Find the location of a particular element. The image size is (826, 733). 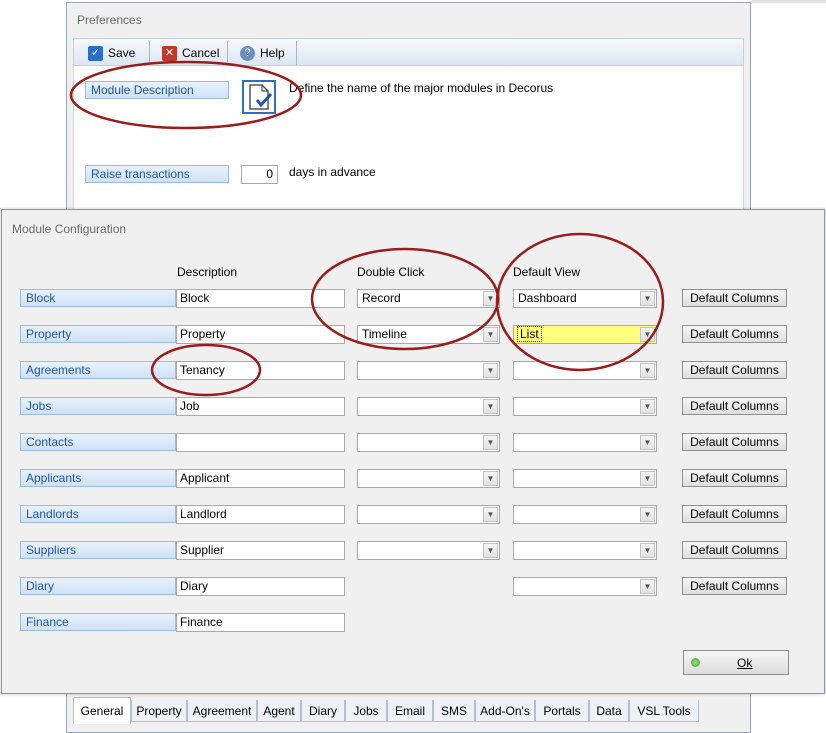

double-click-select-block: Record ▼ is located at coordinates (428, 298).